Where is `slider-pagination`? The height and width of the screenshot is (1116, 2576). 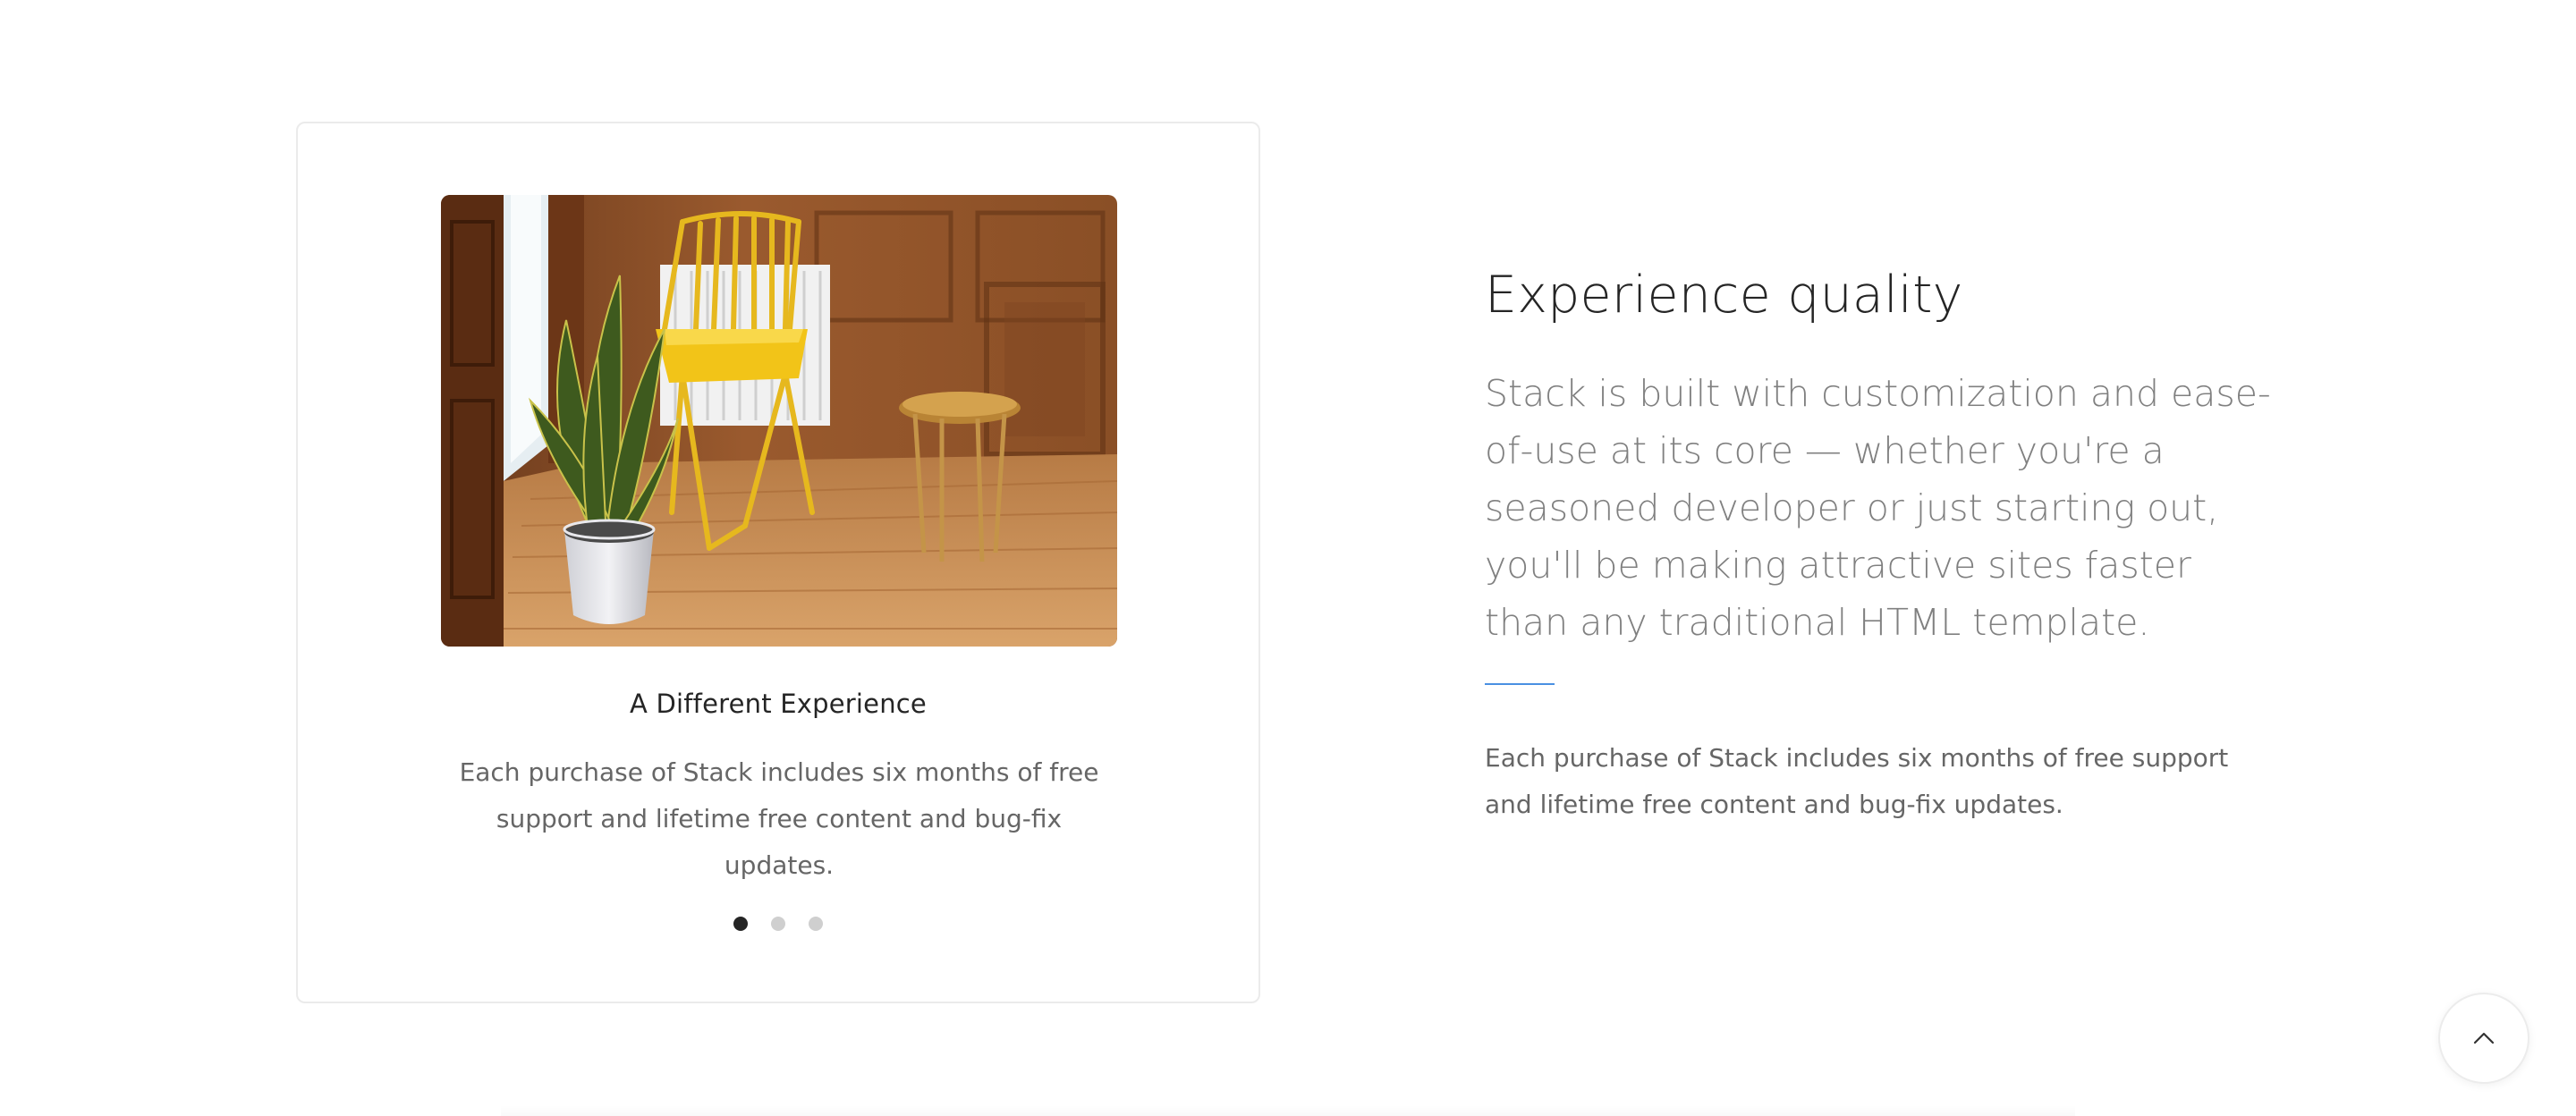 slider-pagination is located at coordinates (778, 924).